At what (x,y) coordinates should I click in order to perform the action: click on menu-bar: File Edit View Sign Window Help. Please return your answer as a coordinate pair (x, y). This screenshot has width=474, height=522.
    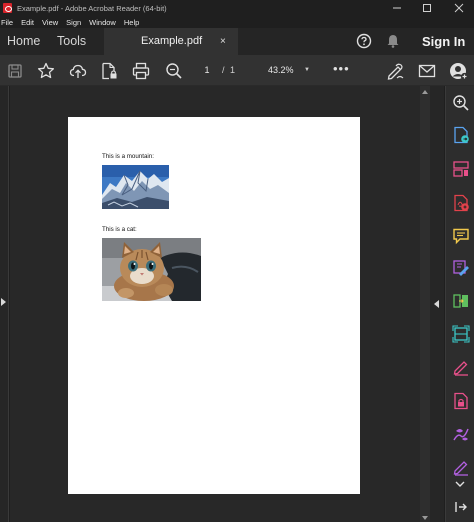
    Looking at the image, I should click on (237, 22).